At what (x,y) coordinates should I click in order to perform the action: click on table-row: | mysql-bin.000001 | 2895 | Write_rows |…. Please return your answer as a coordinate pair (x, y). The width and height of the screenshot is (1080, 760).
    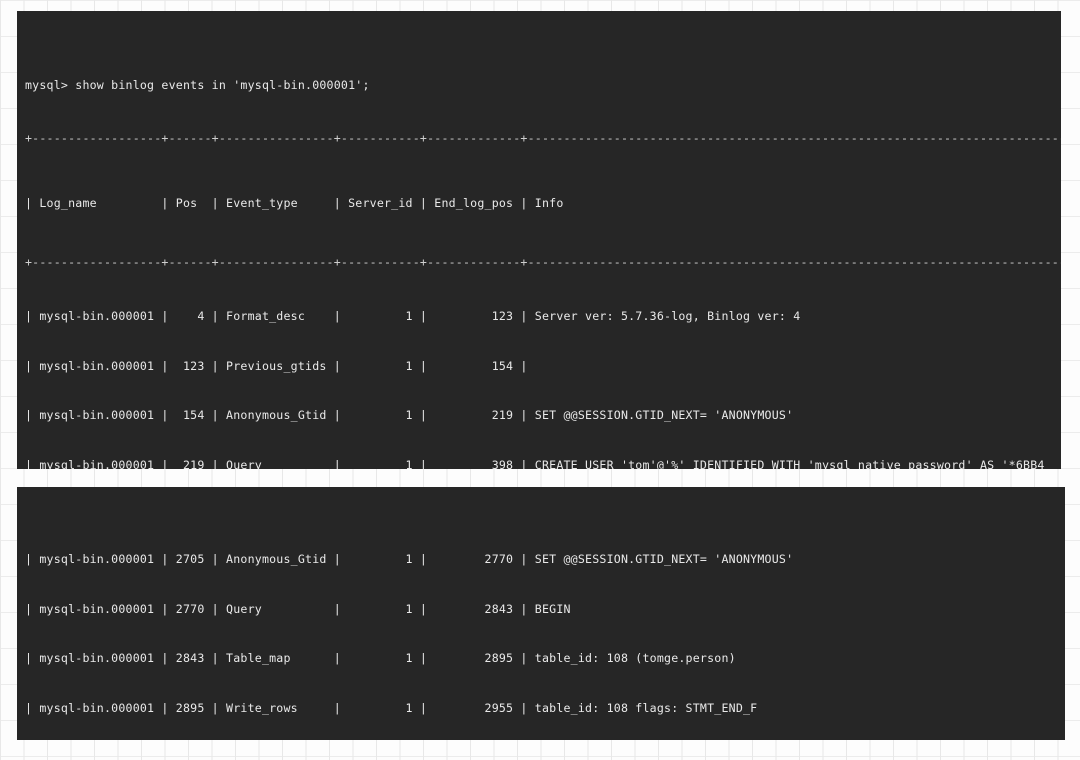
    Looking at the image, I should click on (391, 708).